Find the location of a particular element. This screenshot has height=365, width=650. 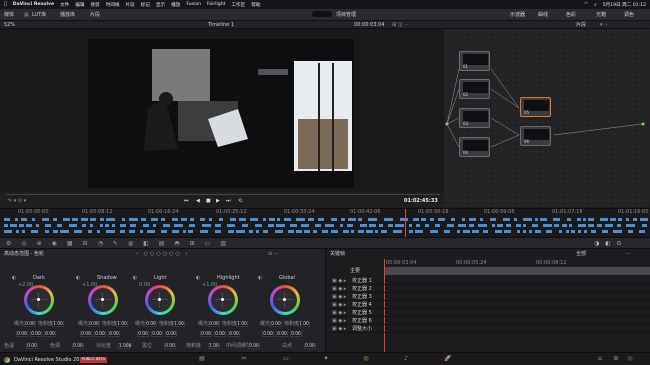

adjust-field: 1.000 is located at coordinates (124, 346).